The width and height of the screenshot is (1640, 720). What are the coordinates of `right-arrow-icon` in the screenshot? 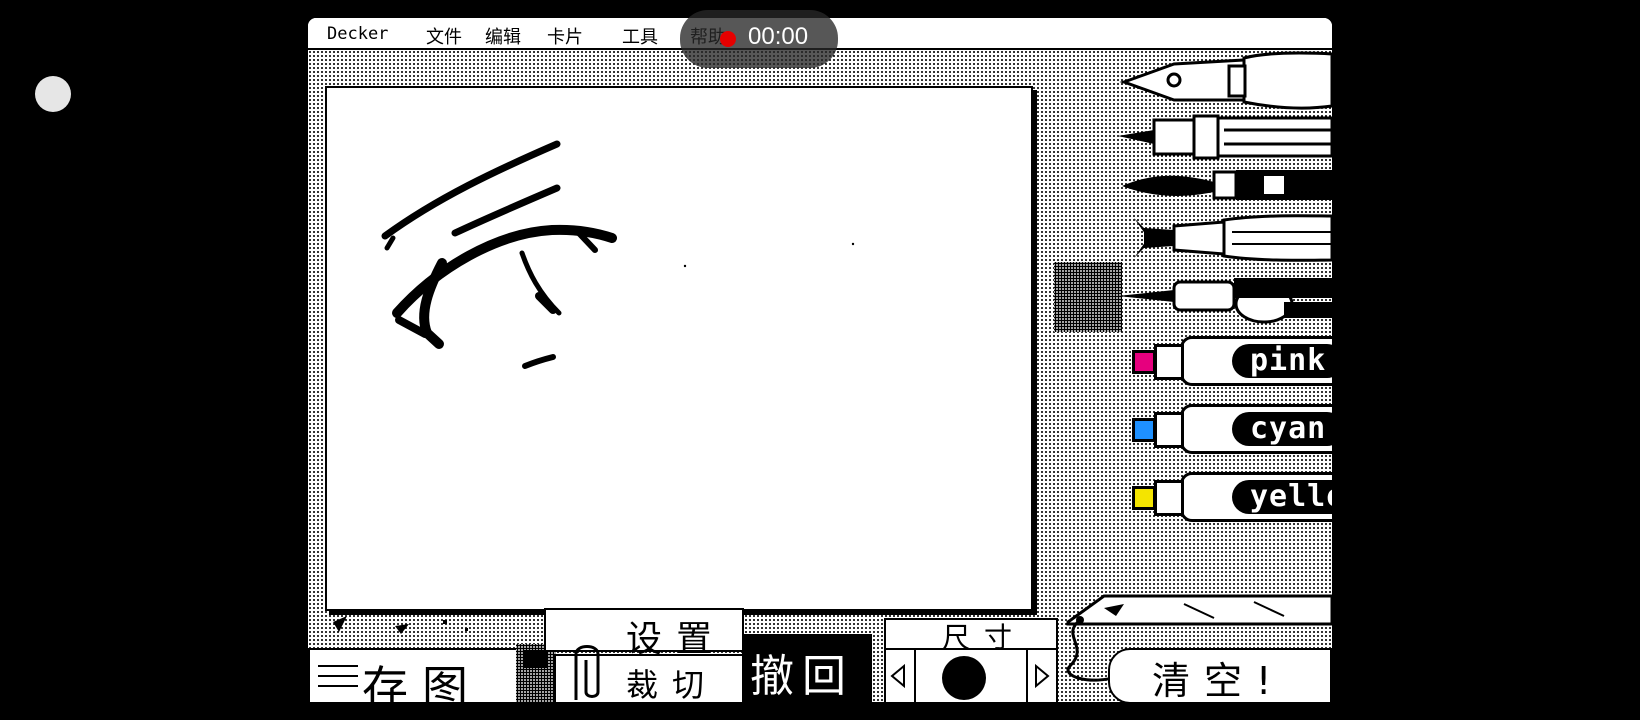 It's located at (1042, 676).